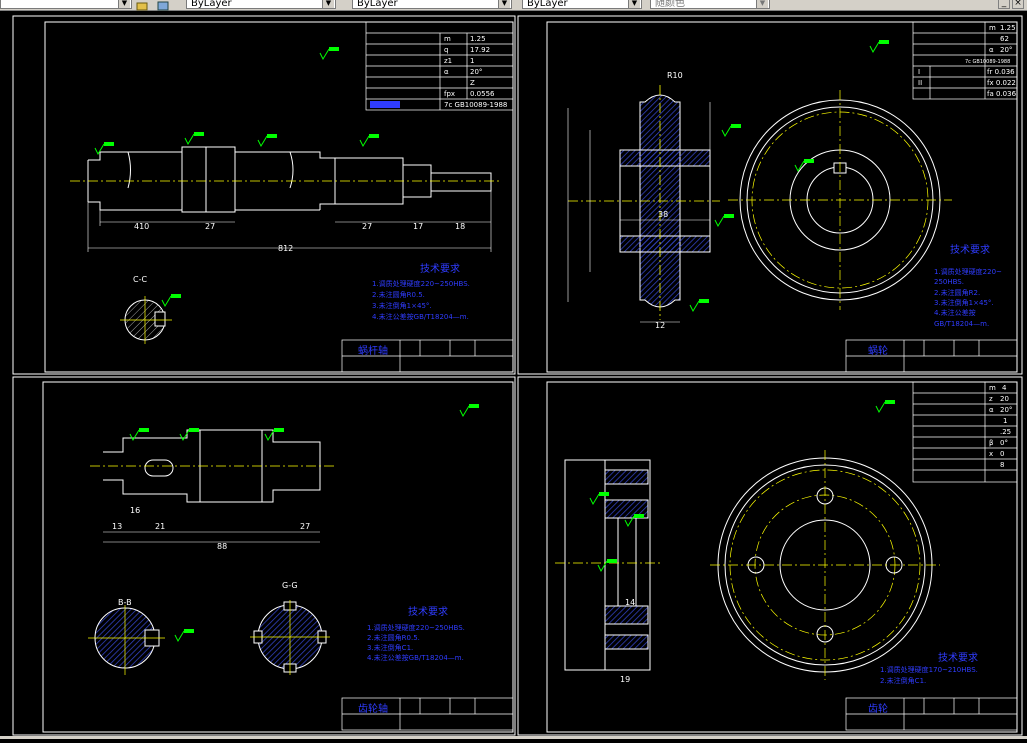  I want to click on table-value: 20°, so click(1006, 410).